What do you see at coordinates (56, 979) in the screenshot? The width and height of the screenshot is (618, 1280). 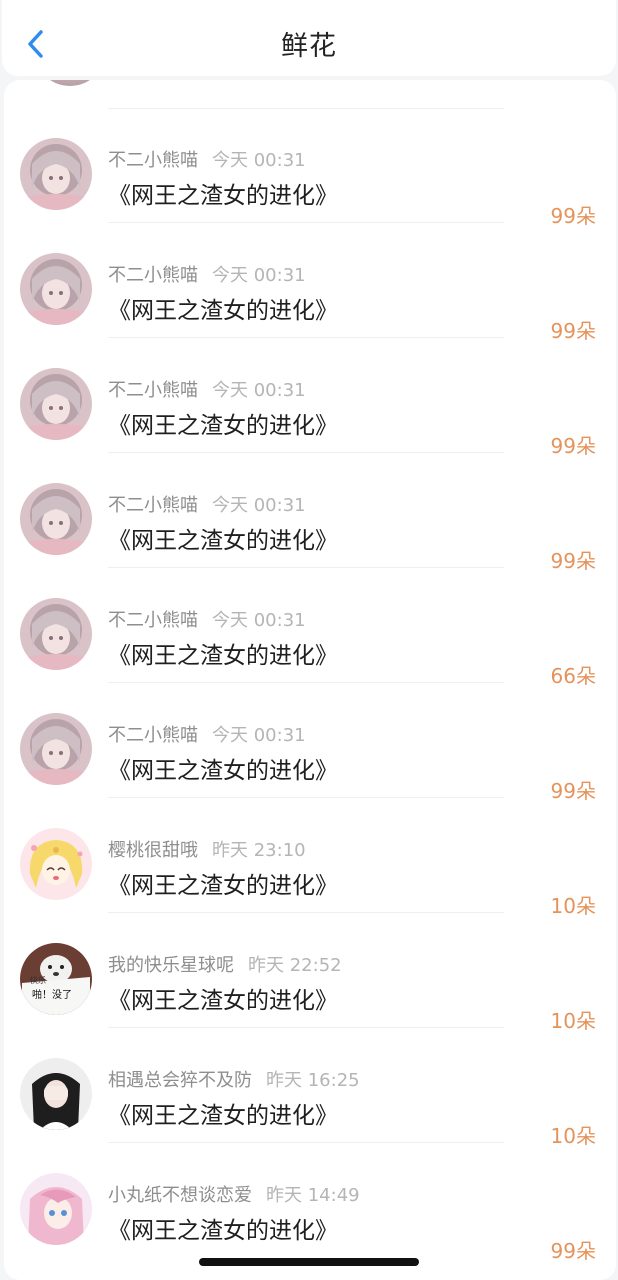 I see `avatar: 快乐 啪！没了` at bounding box center [56, 979].